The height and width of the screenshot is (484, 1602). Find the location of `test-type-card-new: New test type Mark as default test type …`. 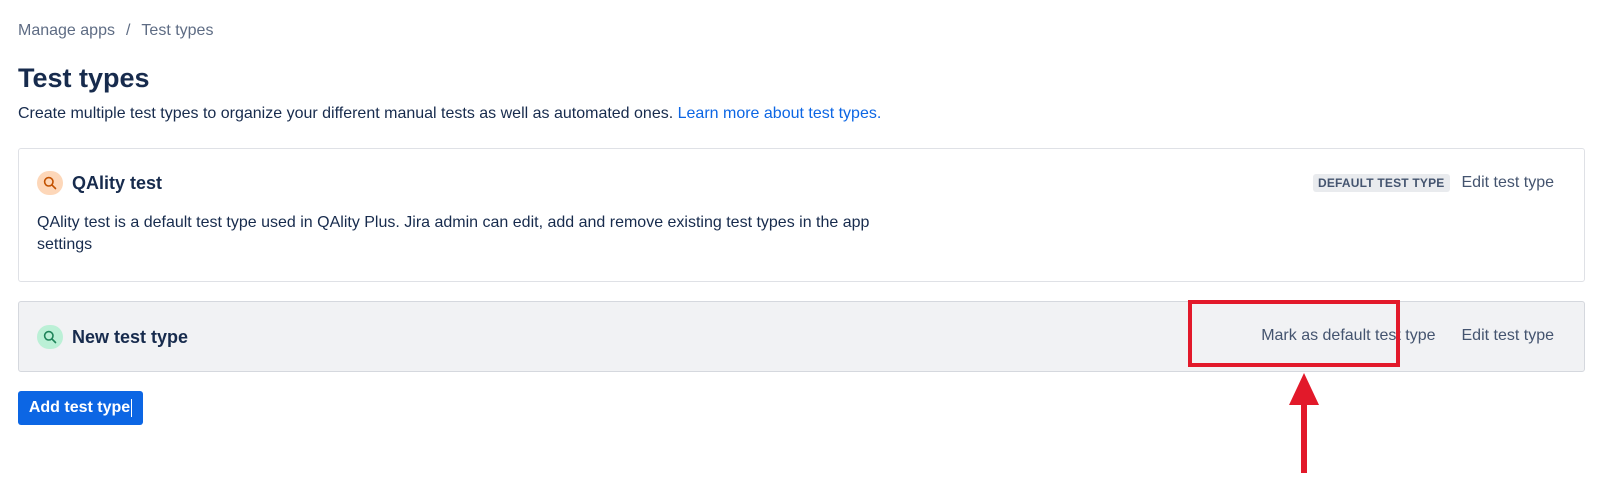

test-type-card-new: New test type Mark as default test type … is located at coordinates (801, 336).